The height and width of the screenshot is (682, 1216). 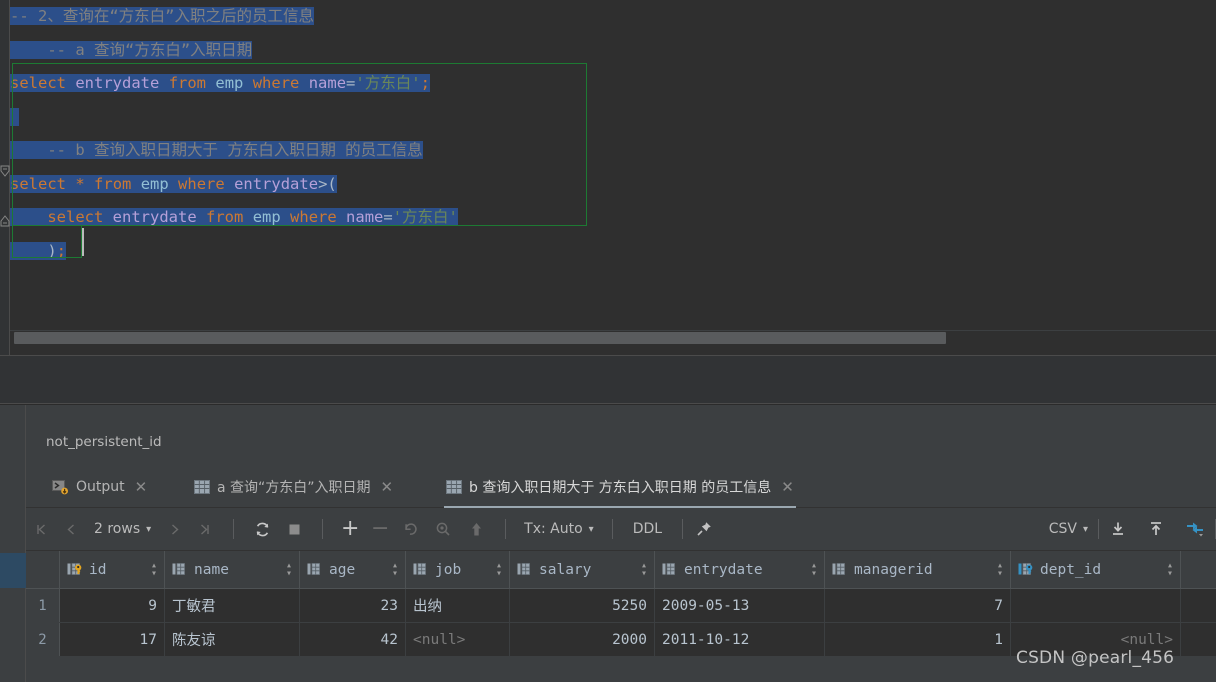 What do you see at coordinates (112, 605) in the screenshot?
I see `grid-cell: 9` at bounding box center [112, 605].